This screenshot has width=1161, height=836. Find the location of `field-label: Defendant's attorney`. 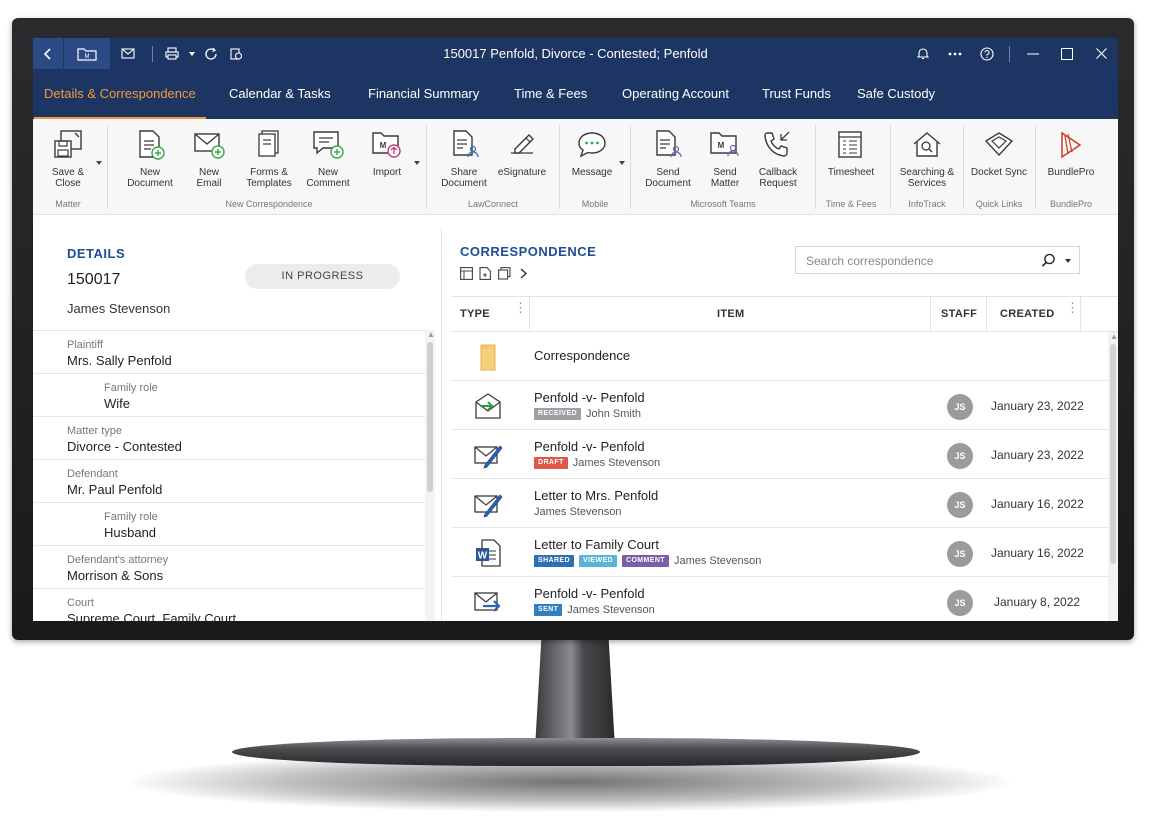

field-label: Defendant's attorney is located at coordinates (118, 560).